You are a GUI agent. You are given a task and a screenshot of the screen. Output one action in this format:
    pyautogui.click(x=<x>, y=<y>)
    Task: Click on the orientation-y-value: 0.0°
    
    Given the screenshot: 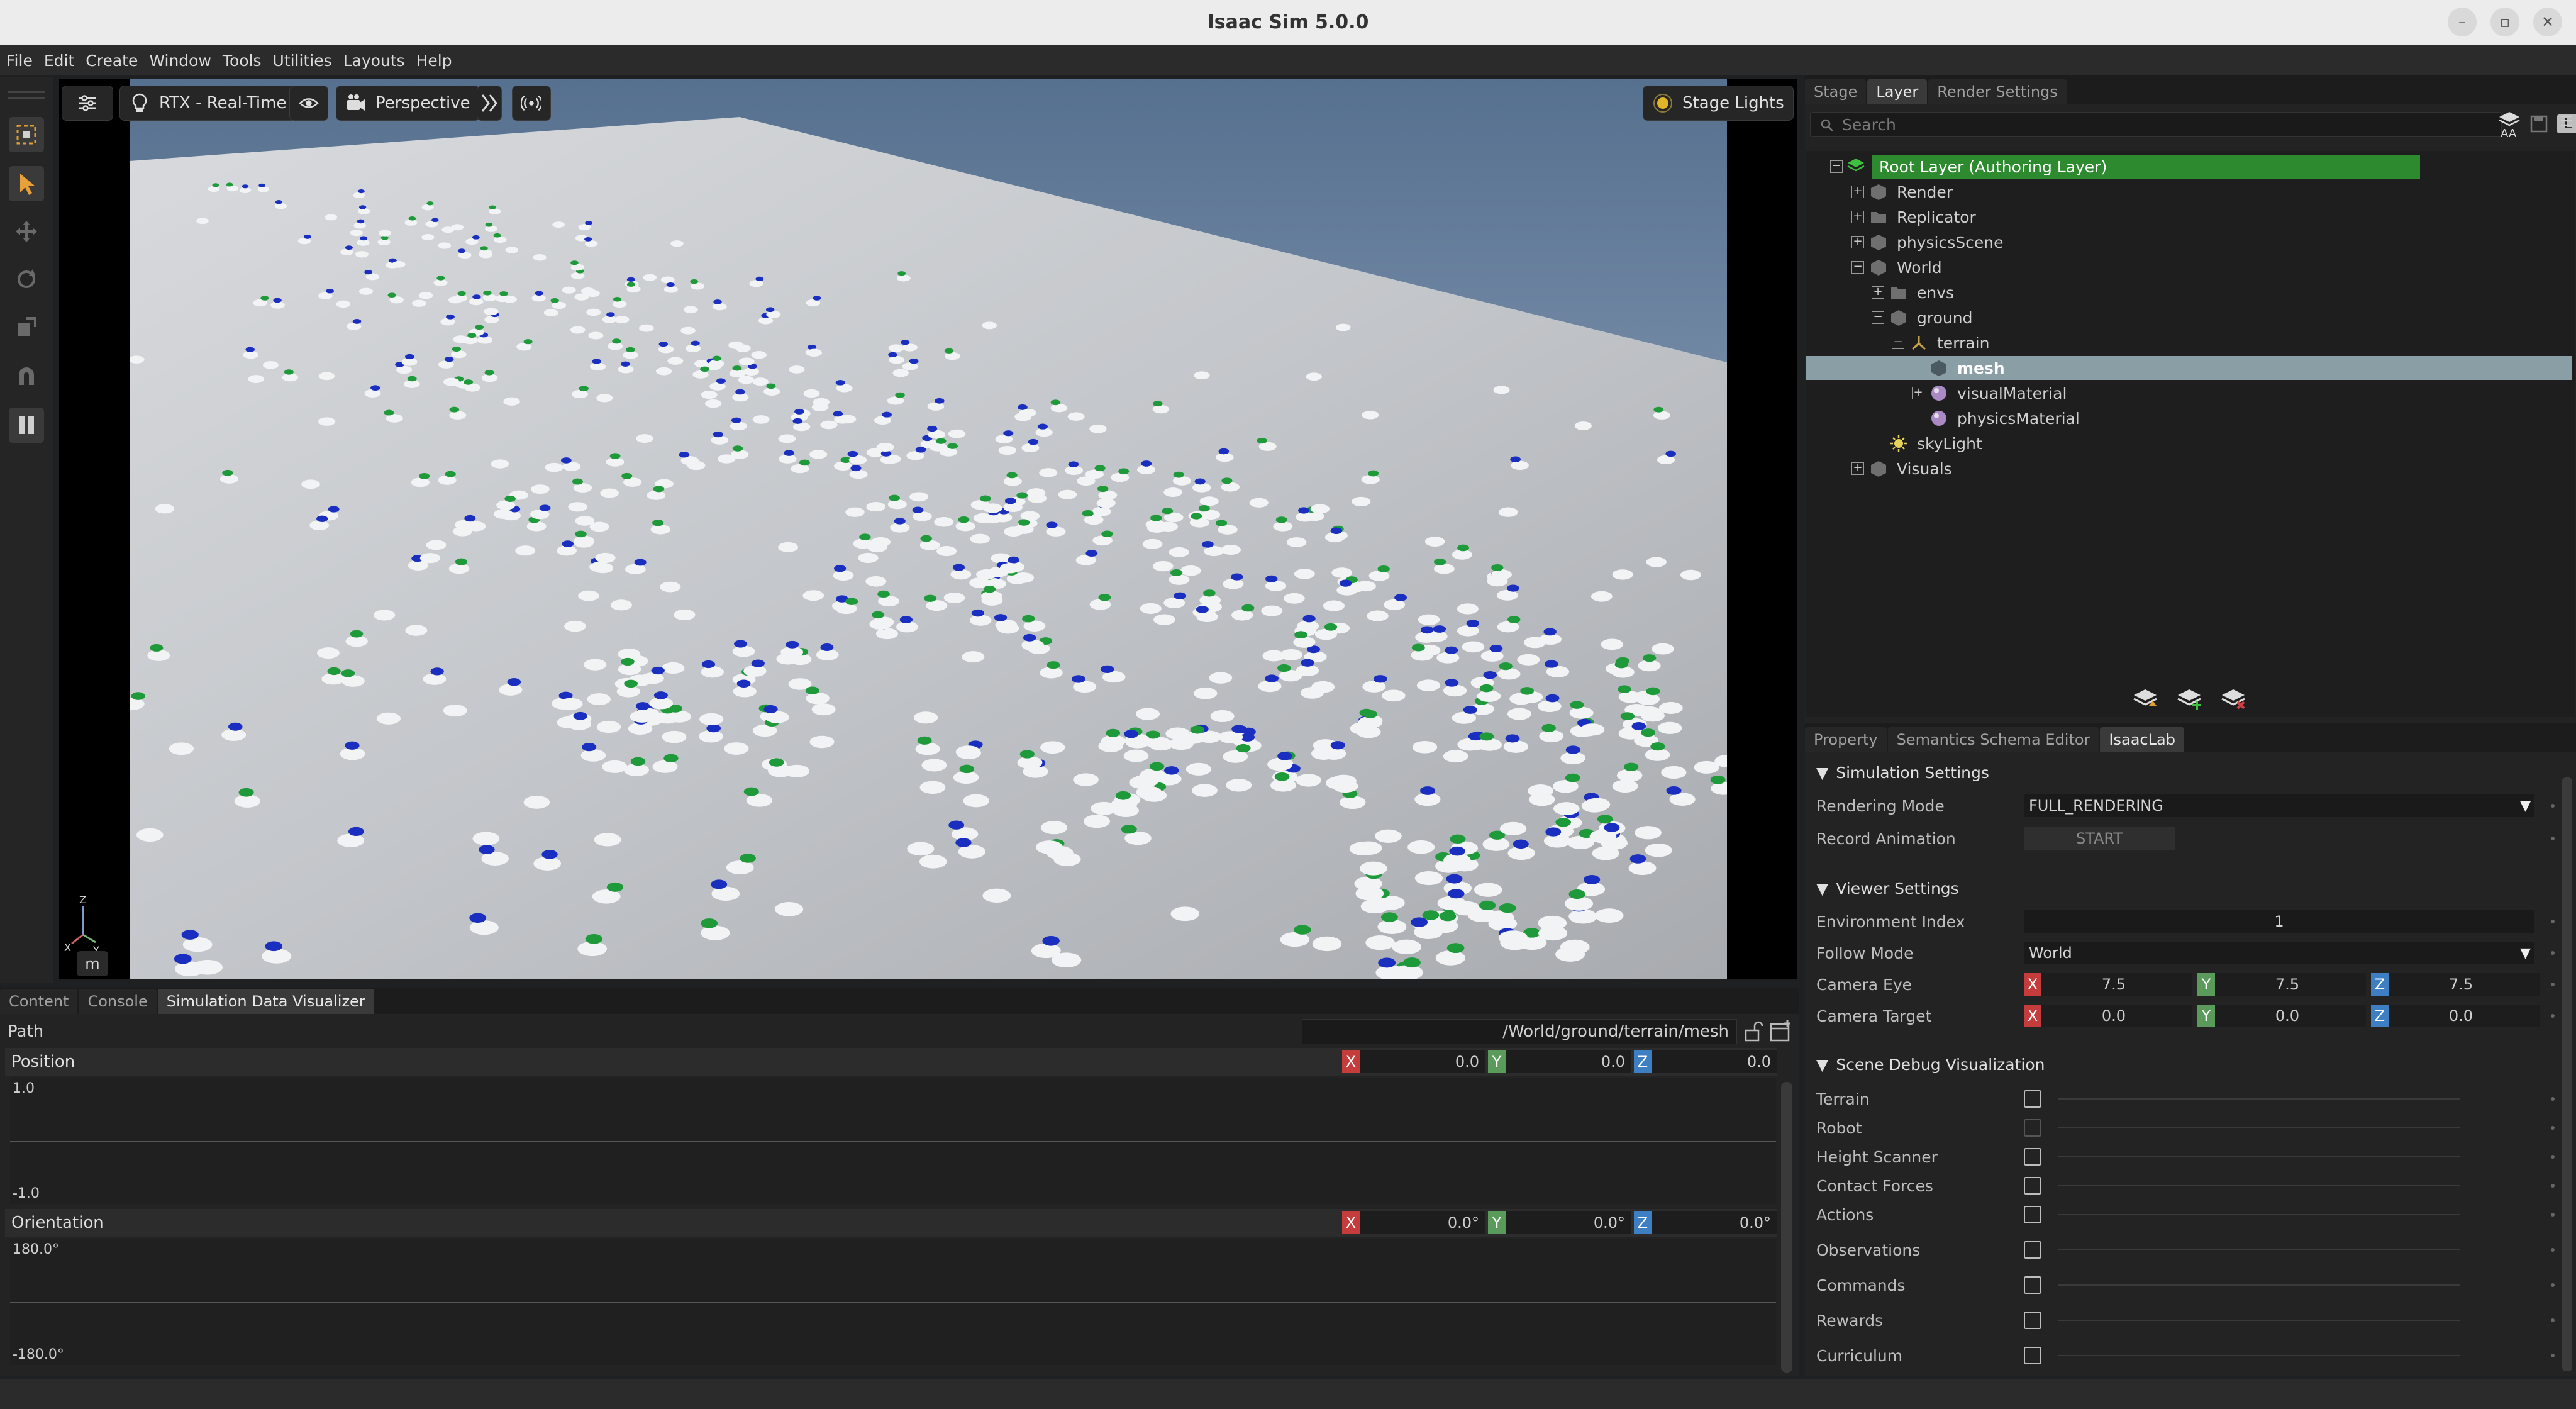 What is the action you would take?
    pyautogui.click(x=1568, y=1222)
    